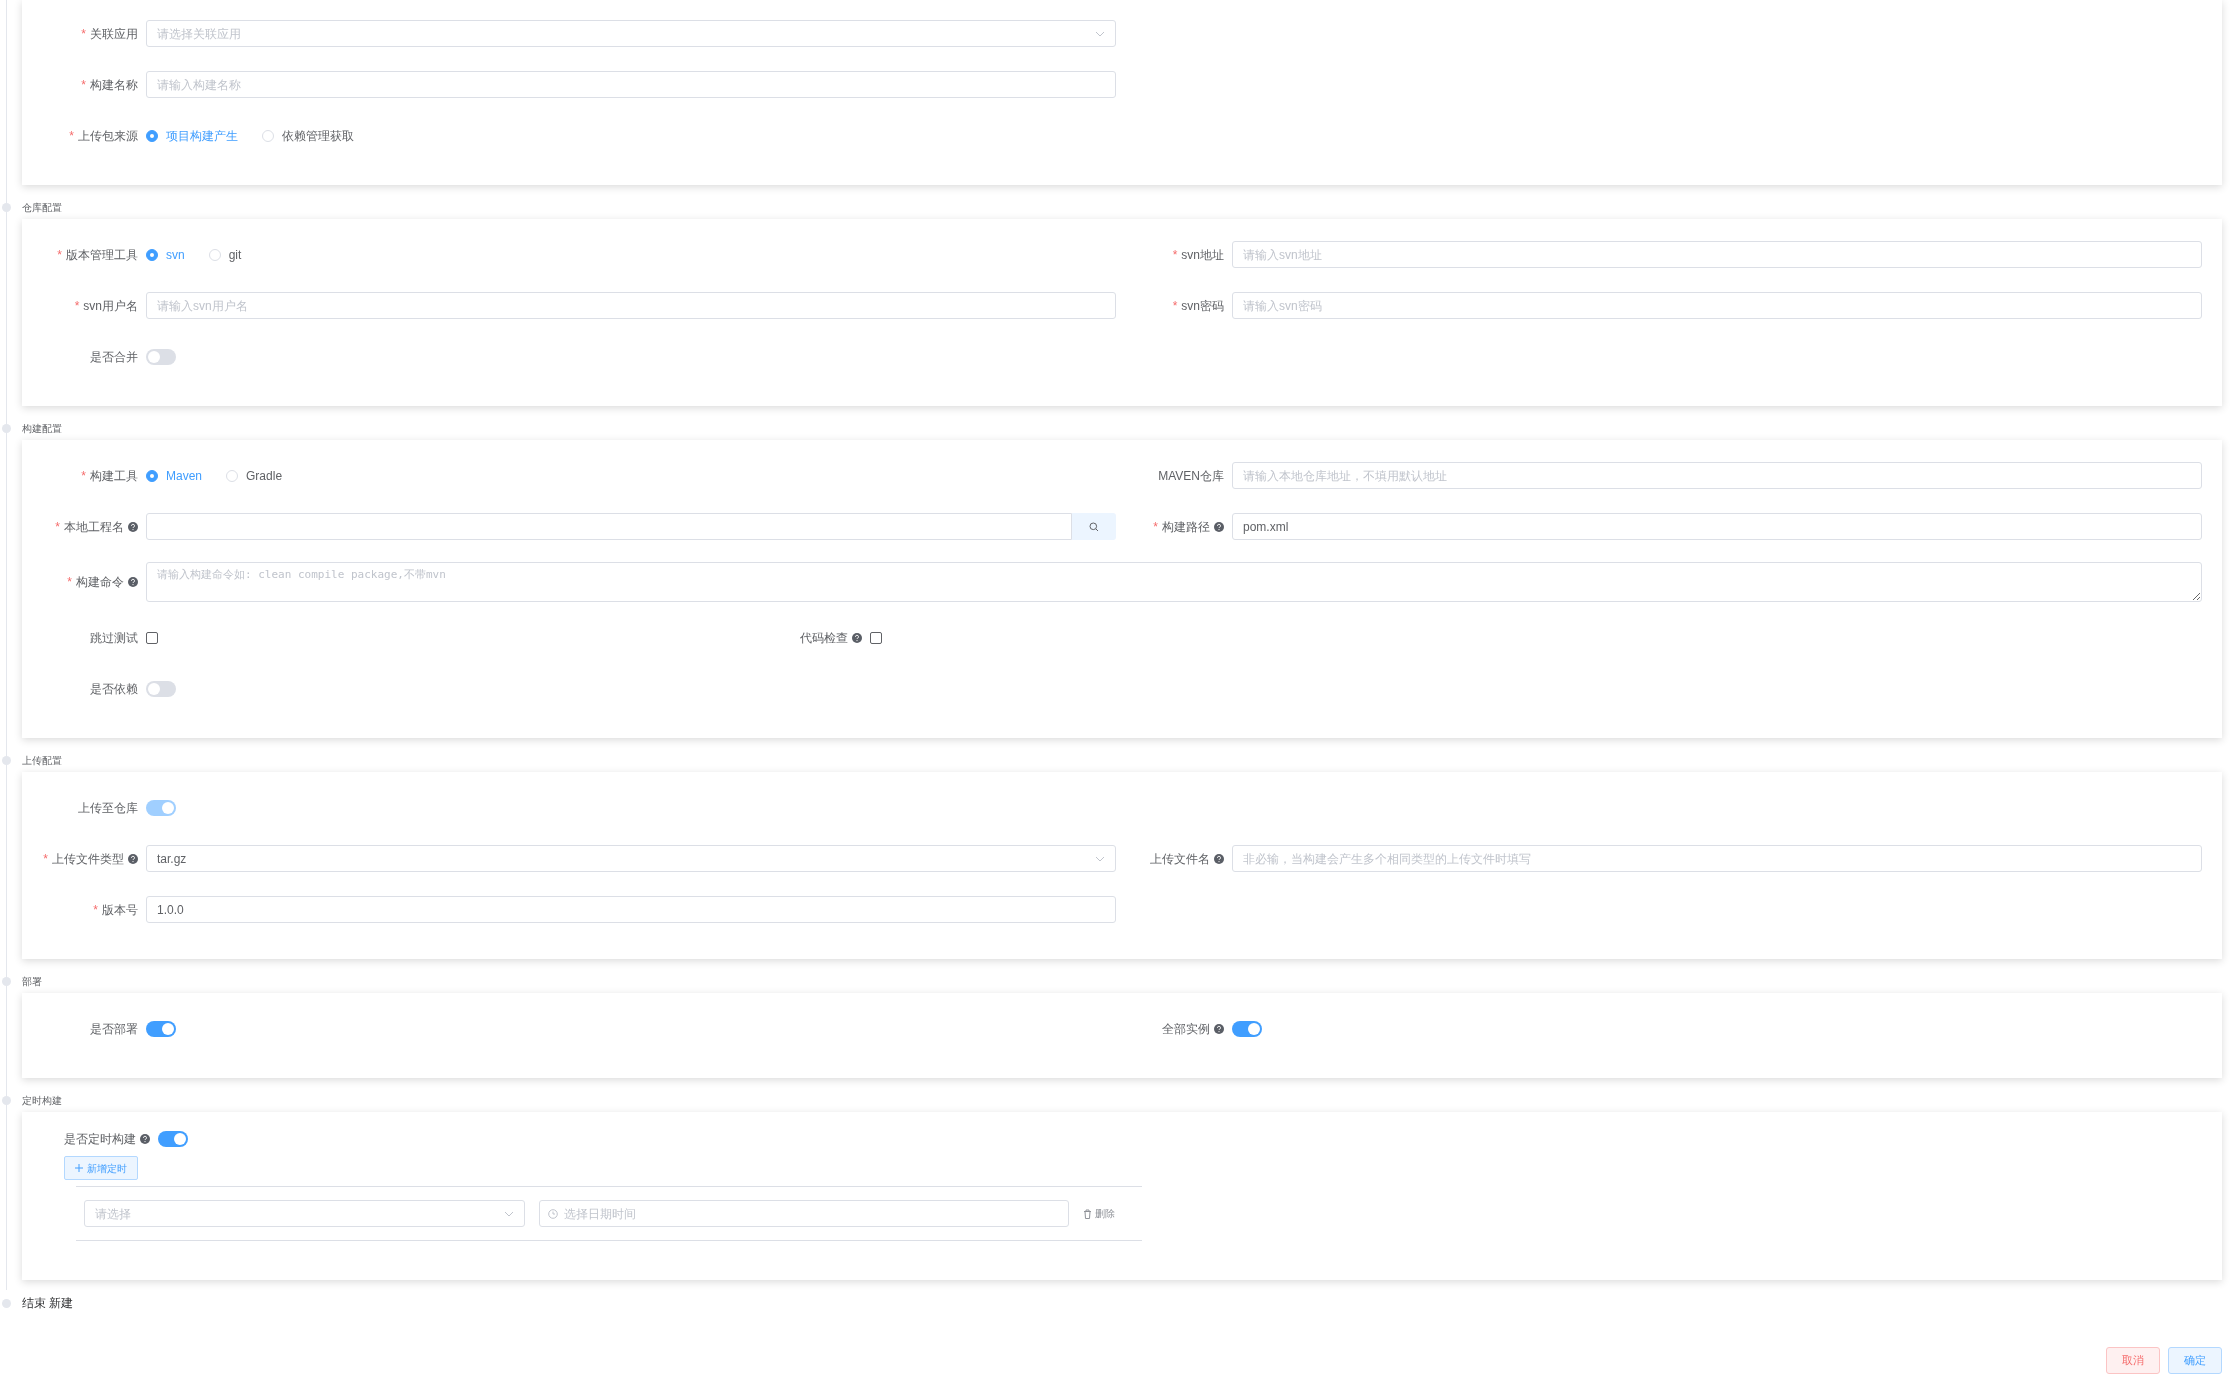 This screenshot has width=2234, height=1384. I want to click on end-label: 结束 新建, so click(48, 1303).